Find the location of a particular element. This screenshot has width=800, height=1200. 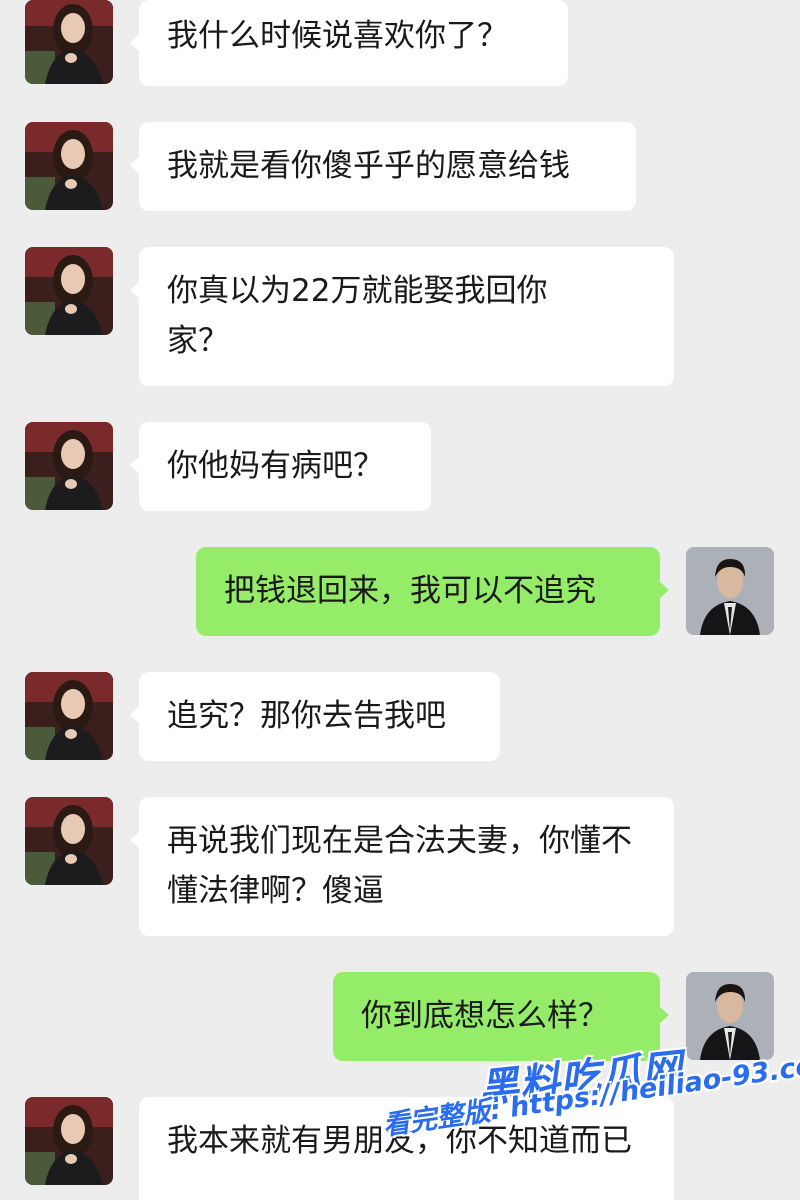

message-bubble: 我就是看你傻乎乎的愿意给钱 is located at coordinates (383, 166).